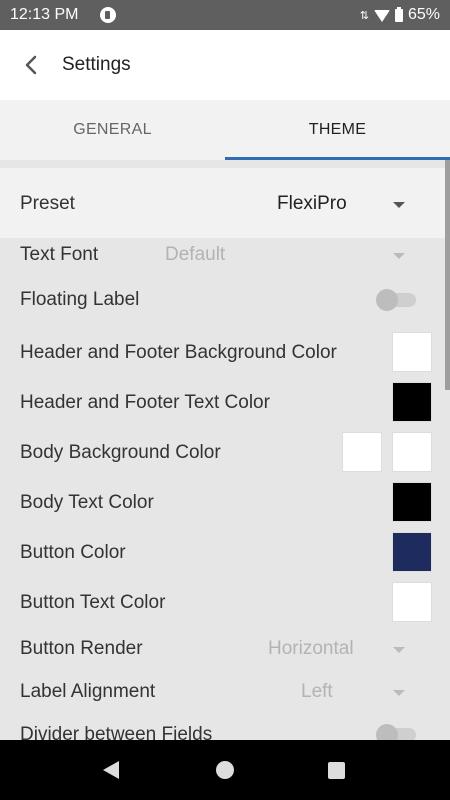 This screenshot has width=450, height=800. I want to click on page-title: Settings, so click(96, 64).